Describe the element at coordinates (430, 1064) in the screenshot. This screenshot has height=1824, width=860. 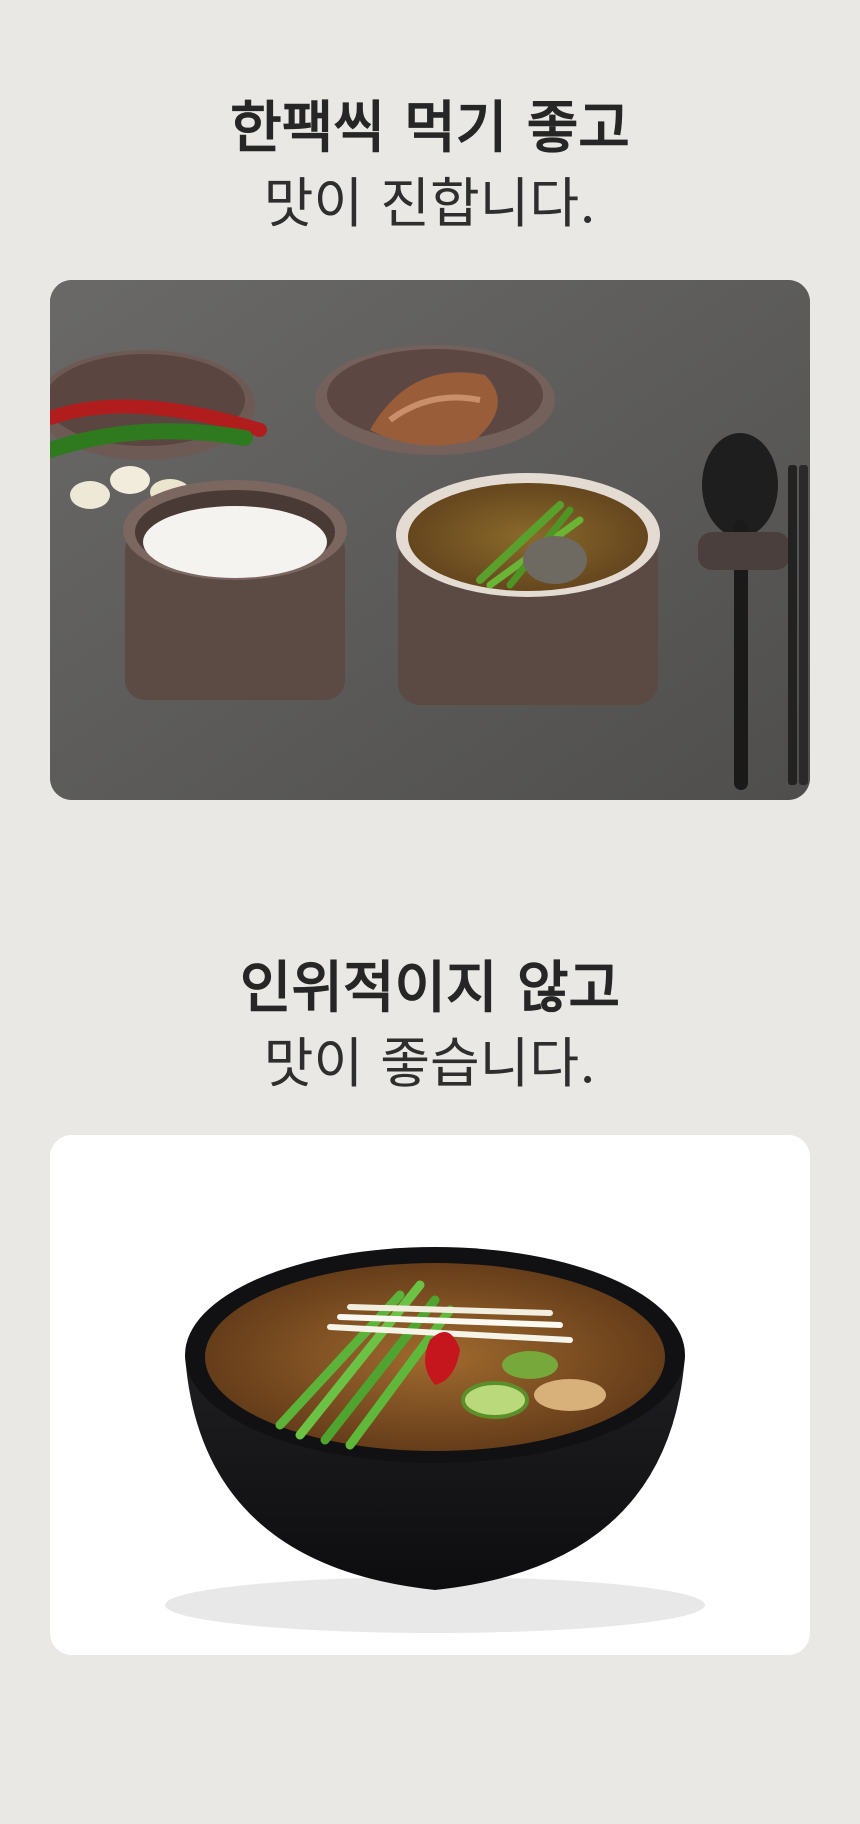
I see `heading-light-line: 맛이 좋습니다.` at that location.